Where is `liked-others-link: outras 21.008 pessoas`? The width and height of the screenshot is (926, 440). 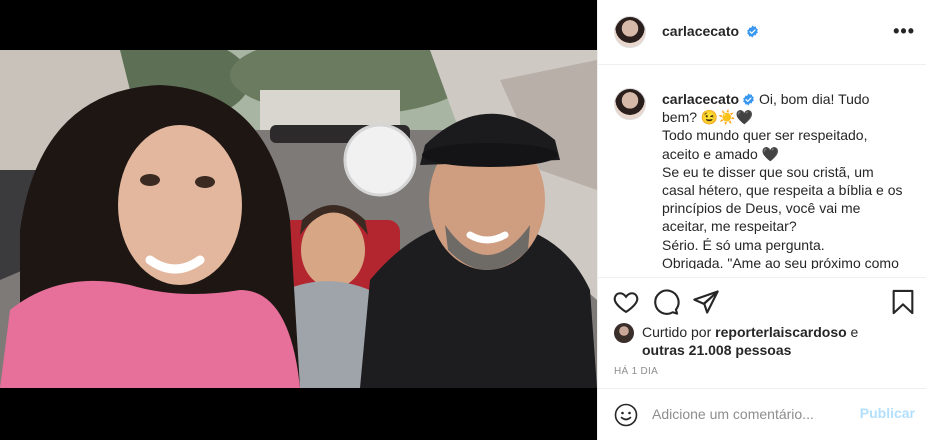
liked-others-link: outras 21.008 pessoas is located at coordinates (716, 350).